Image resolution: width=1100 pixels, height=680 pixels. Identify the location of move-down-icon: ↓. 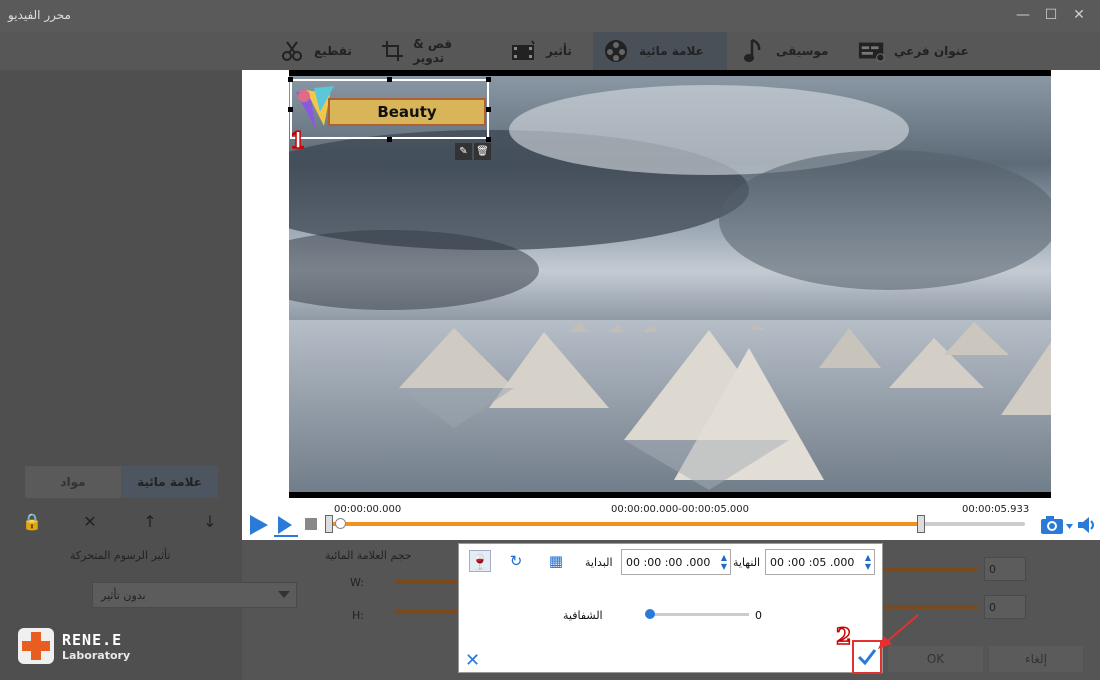
(210, 522).